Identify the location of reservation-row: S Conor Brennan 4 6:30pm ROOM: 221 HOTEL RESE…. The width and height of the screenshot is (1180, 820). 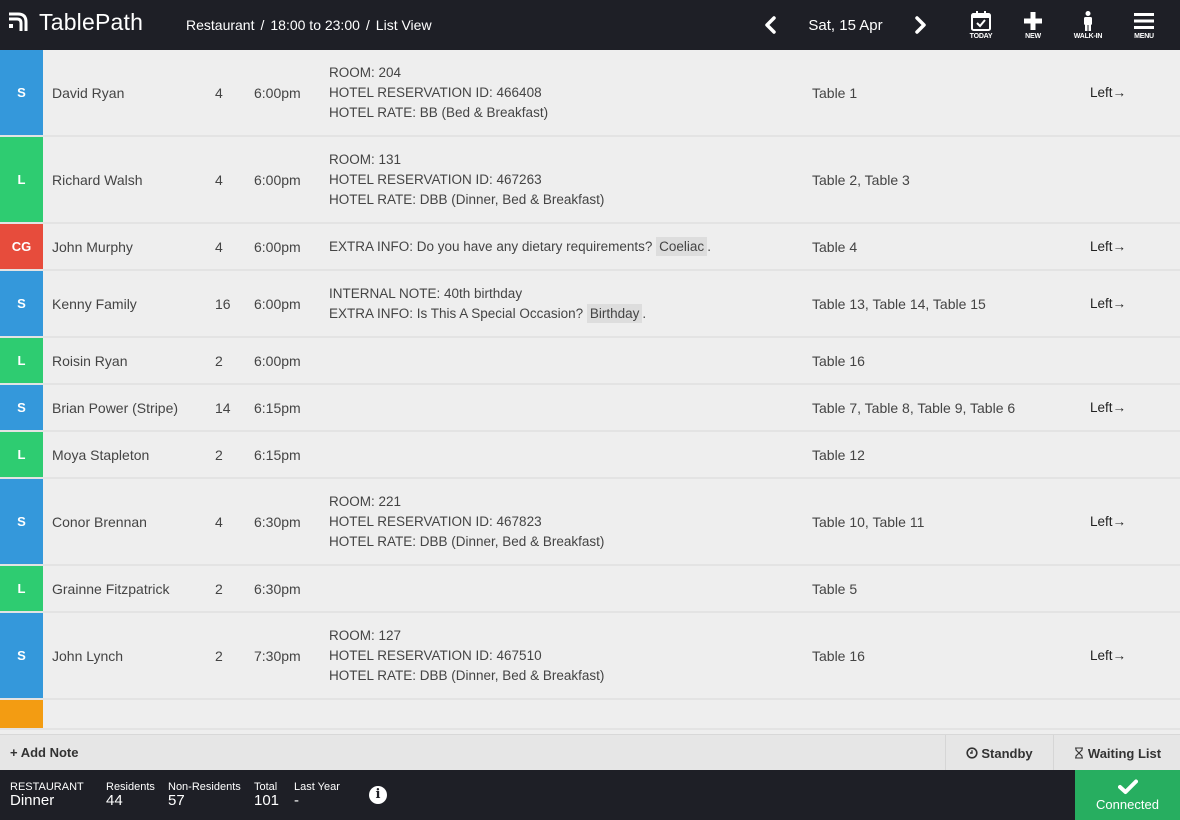
(590, 522).